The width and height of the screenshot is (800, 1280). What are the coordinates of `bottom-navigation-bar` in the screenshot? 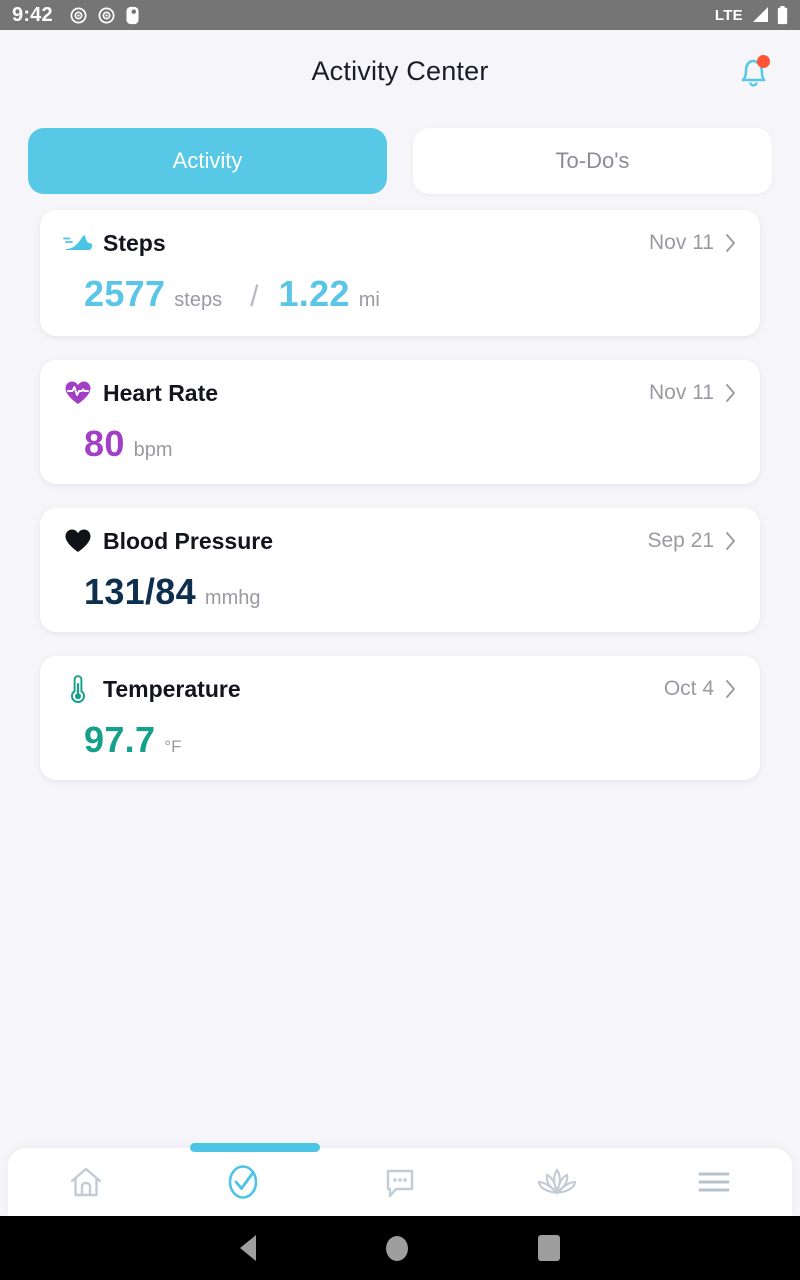 It's located at (400, 1179).